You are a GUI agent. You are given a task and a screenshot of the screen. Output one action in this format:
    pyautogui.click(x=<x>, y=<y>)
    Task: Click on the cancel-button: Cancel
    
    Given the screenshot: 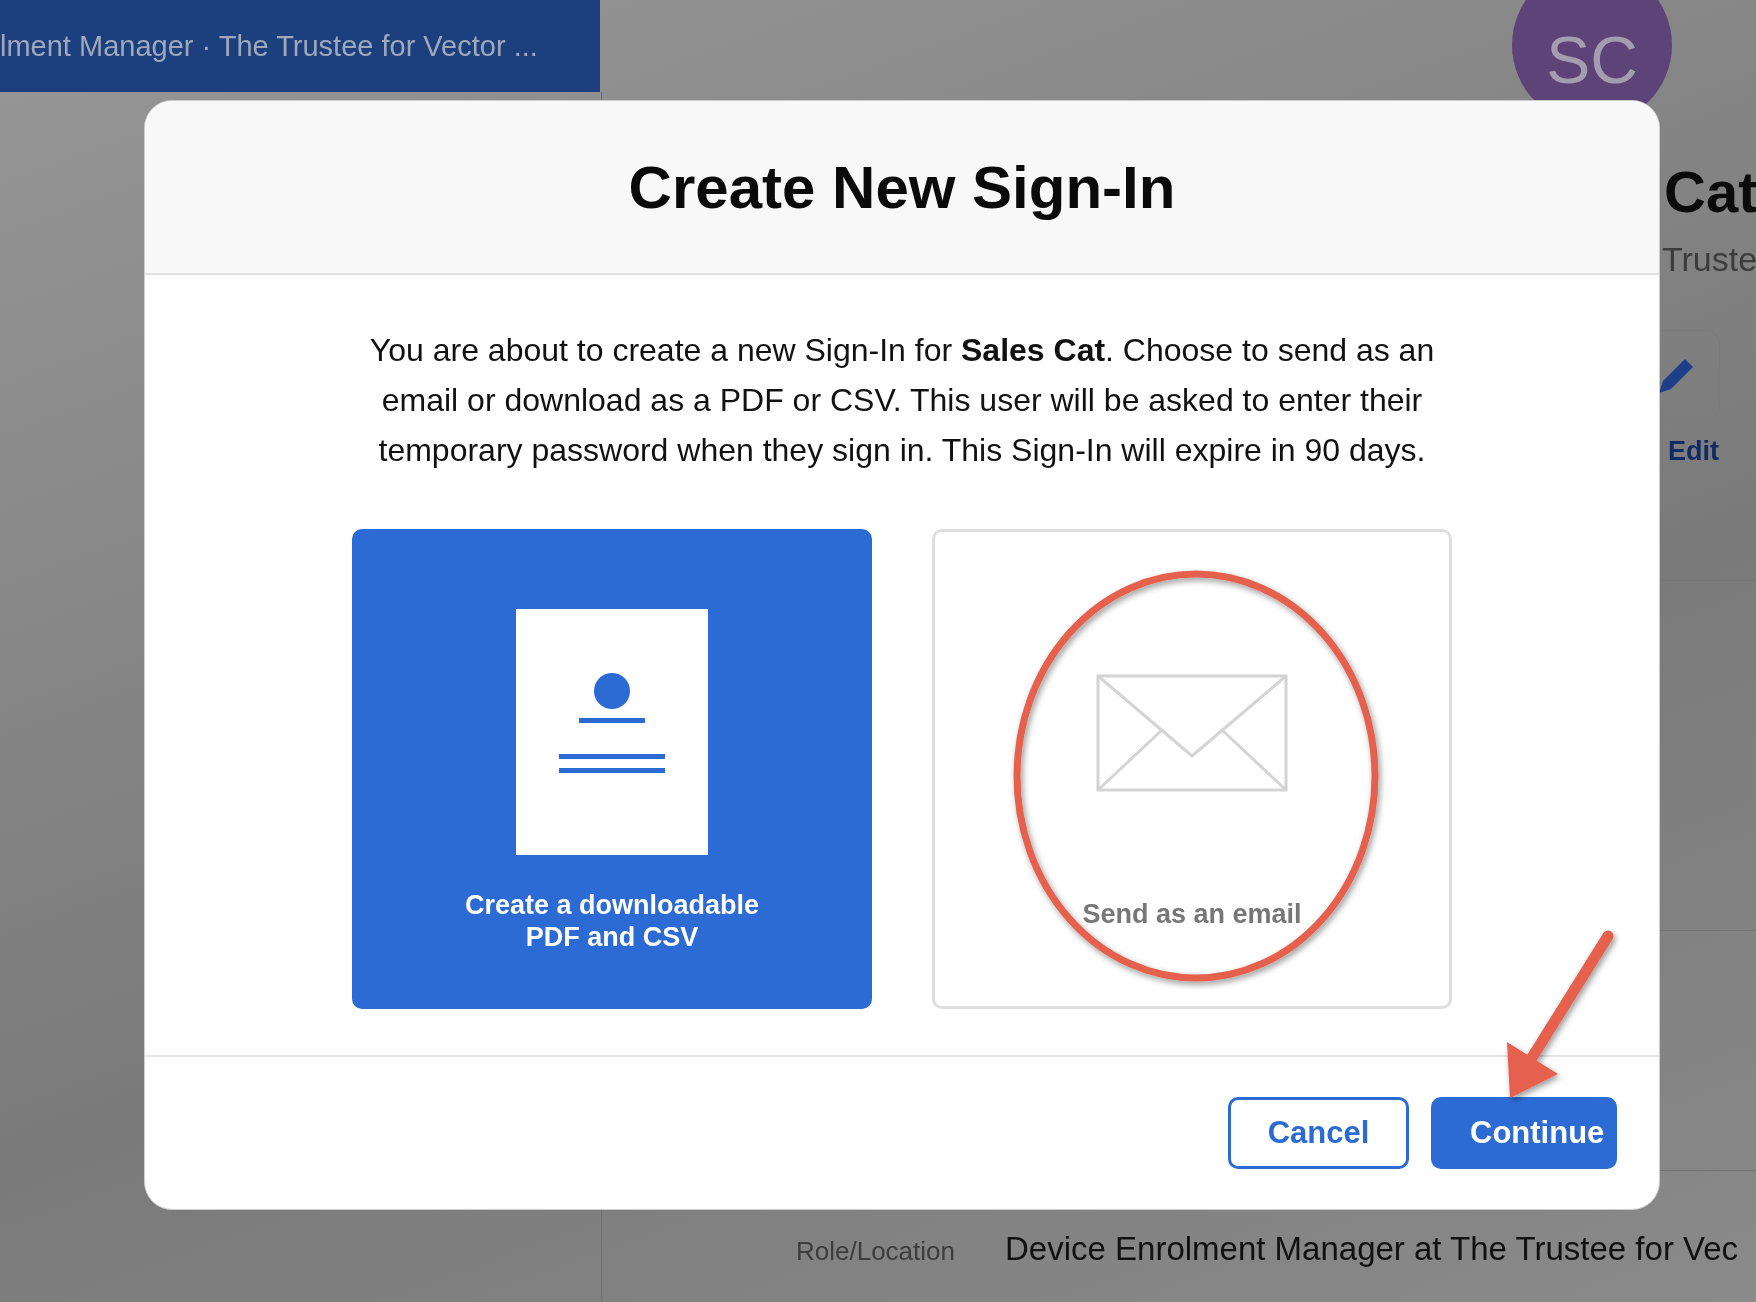 What is the action you would take?
    pyautogui.click(x=1318, y=1133)
    